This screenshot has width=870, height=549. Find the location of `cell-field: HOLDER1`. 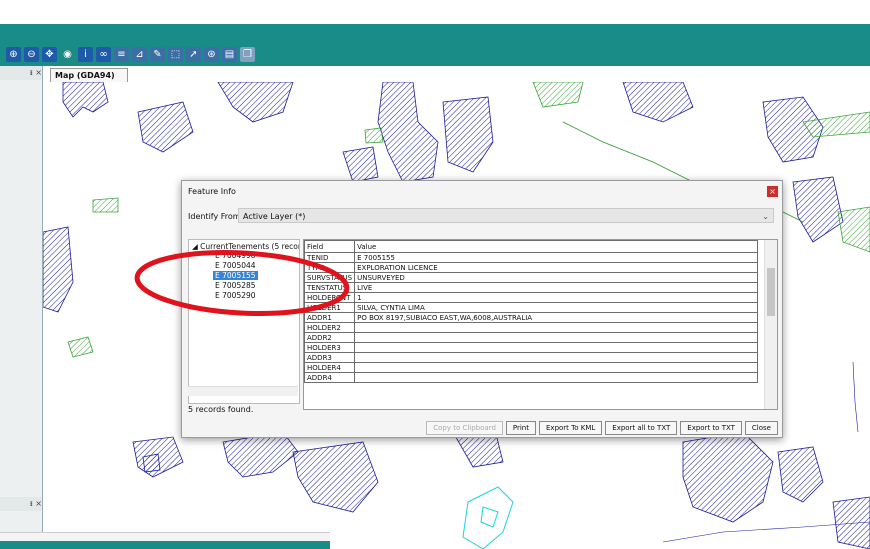

cell-field: HOLDER1 is located at coordinates (330, 307).